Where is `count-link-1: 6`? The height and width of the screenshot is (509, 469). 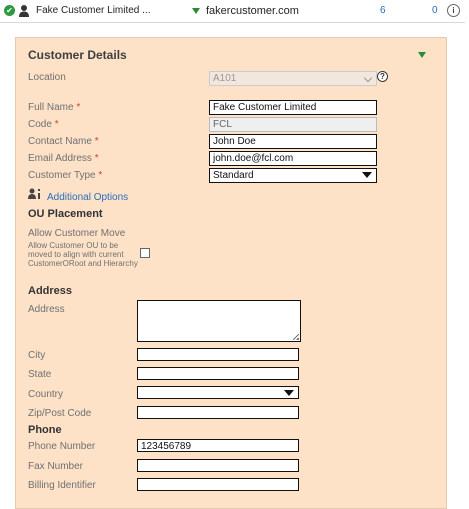
count-link-1: 6 is located at coordinates (383, 10).